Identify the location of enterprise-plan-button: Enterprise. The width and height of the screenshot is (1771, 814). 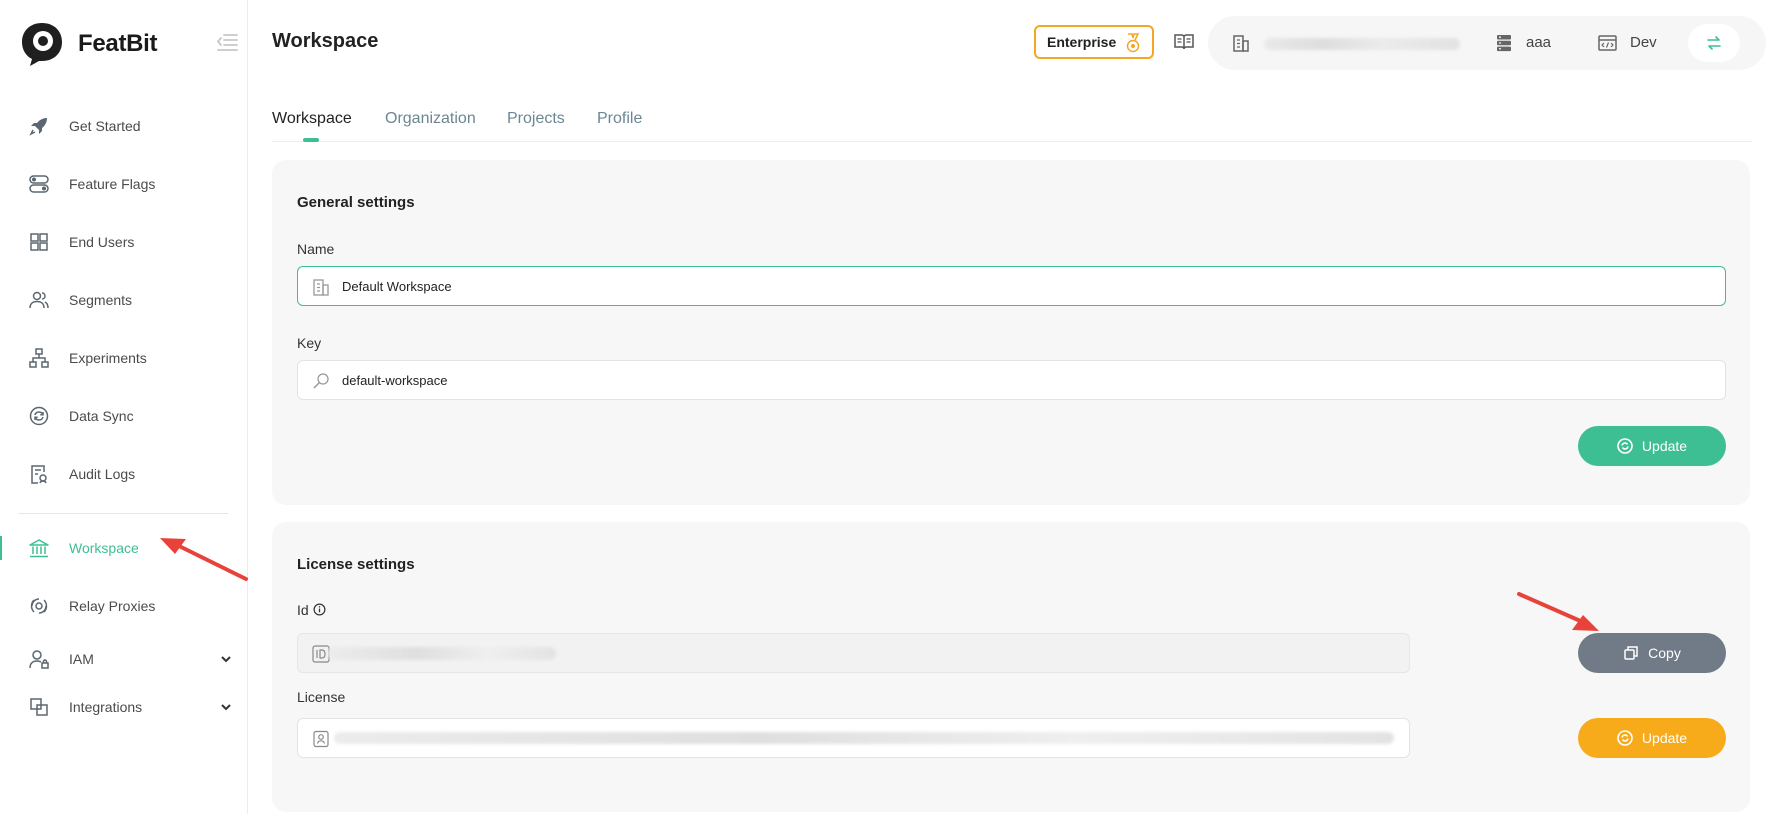
(1094, 42).